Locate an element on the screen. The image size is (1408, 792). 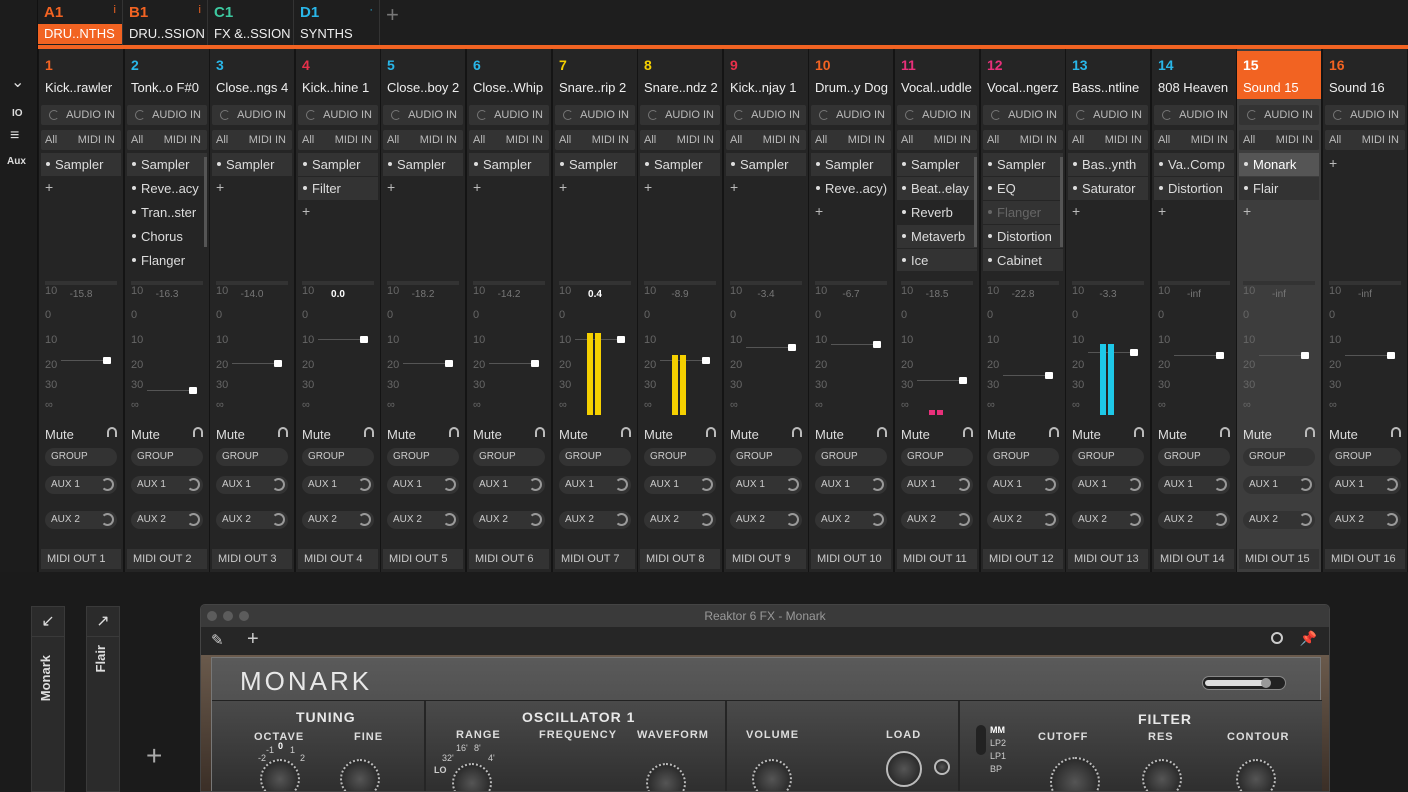
group-info-icon: · is located at coordinates (371, 10).